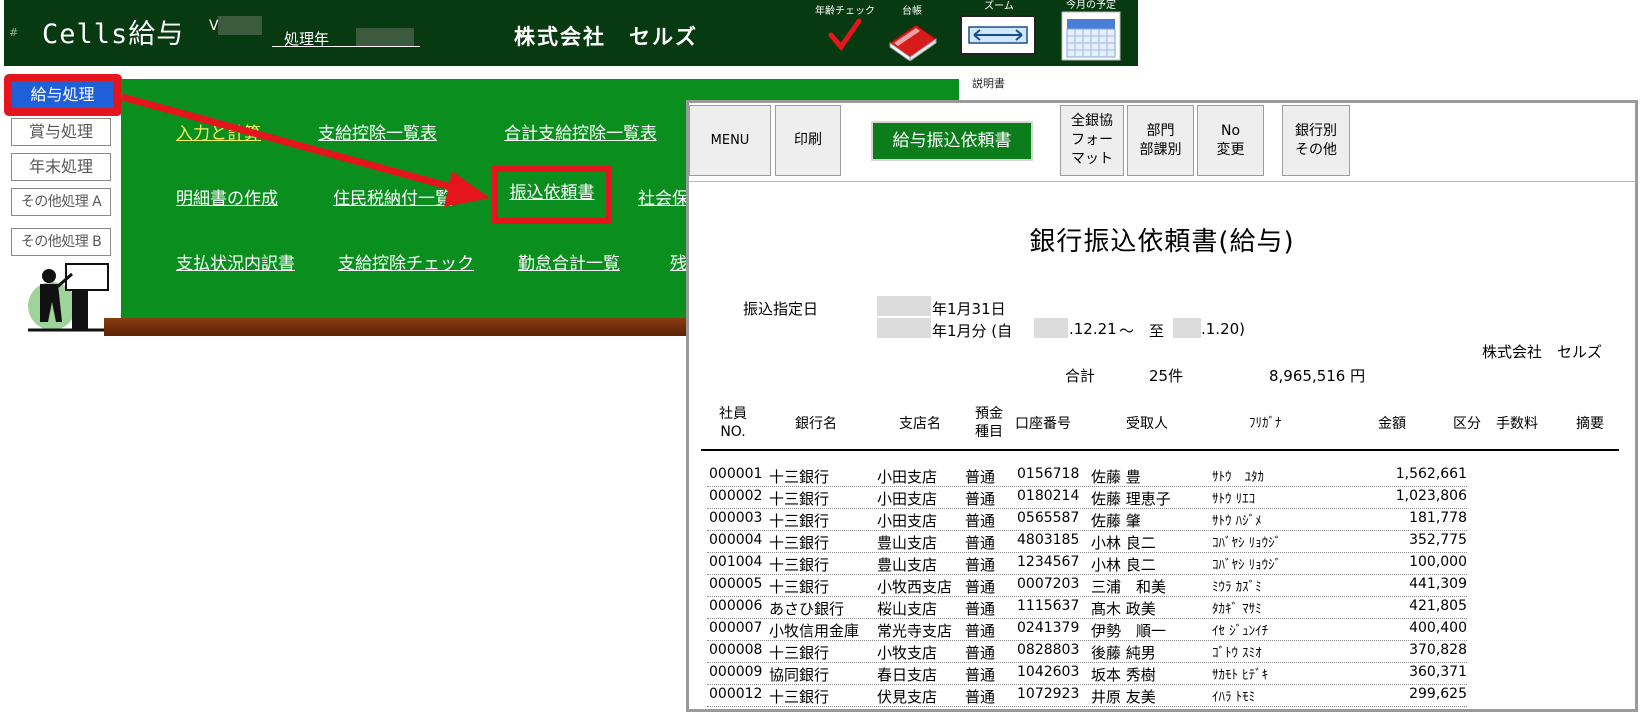 This screenshot has width=1644, height=715. What do you see at coordinates (736, 474) in the screenshot?
I see `cell-no: 000001` at bounding box center [736, 474].